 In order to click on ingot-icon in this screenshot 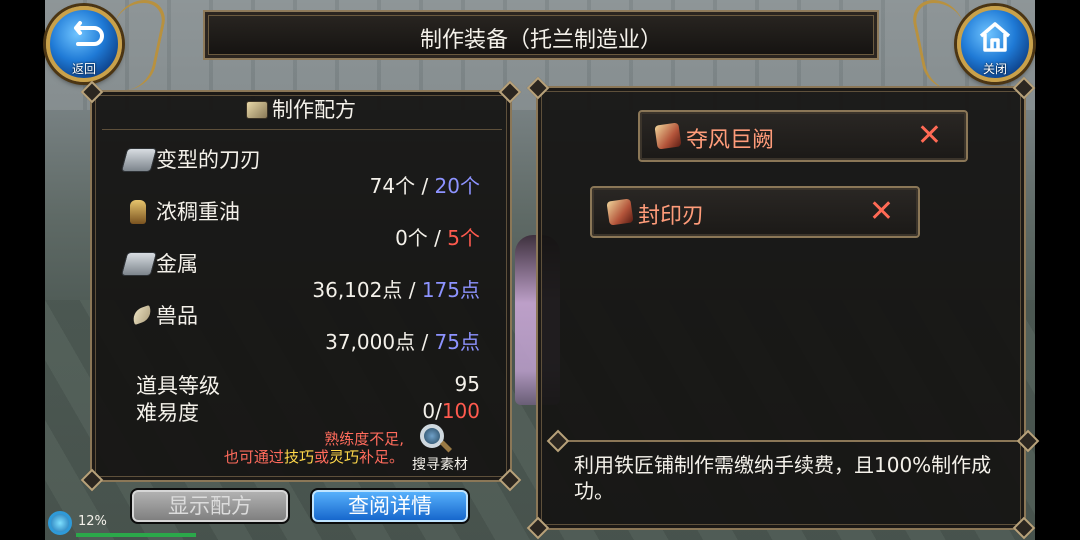, I will do `click(139, 160)`.